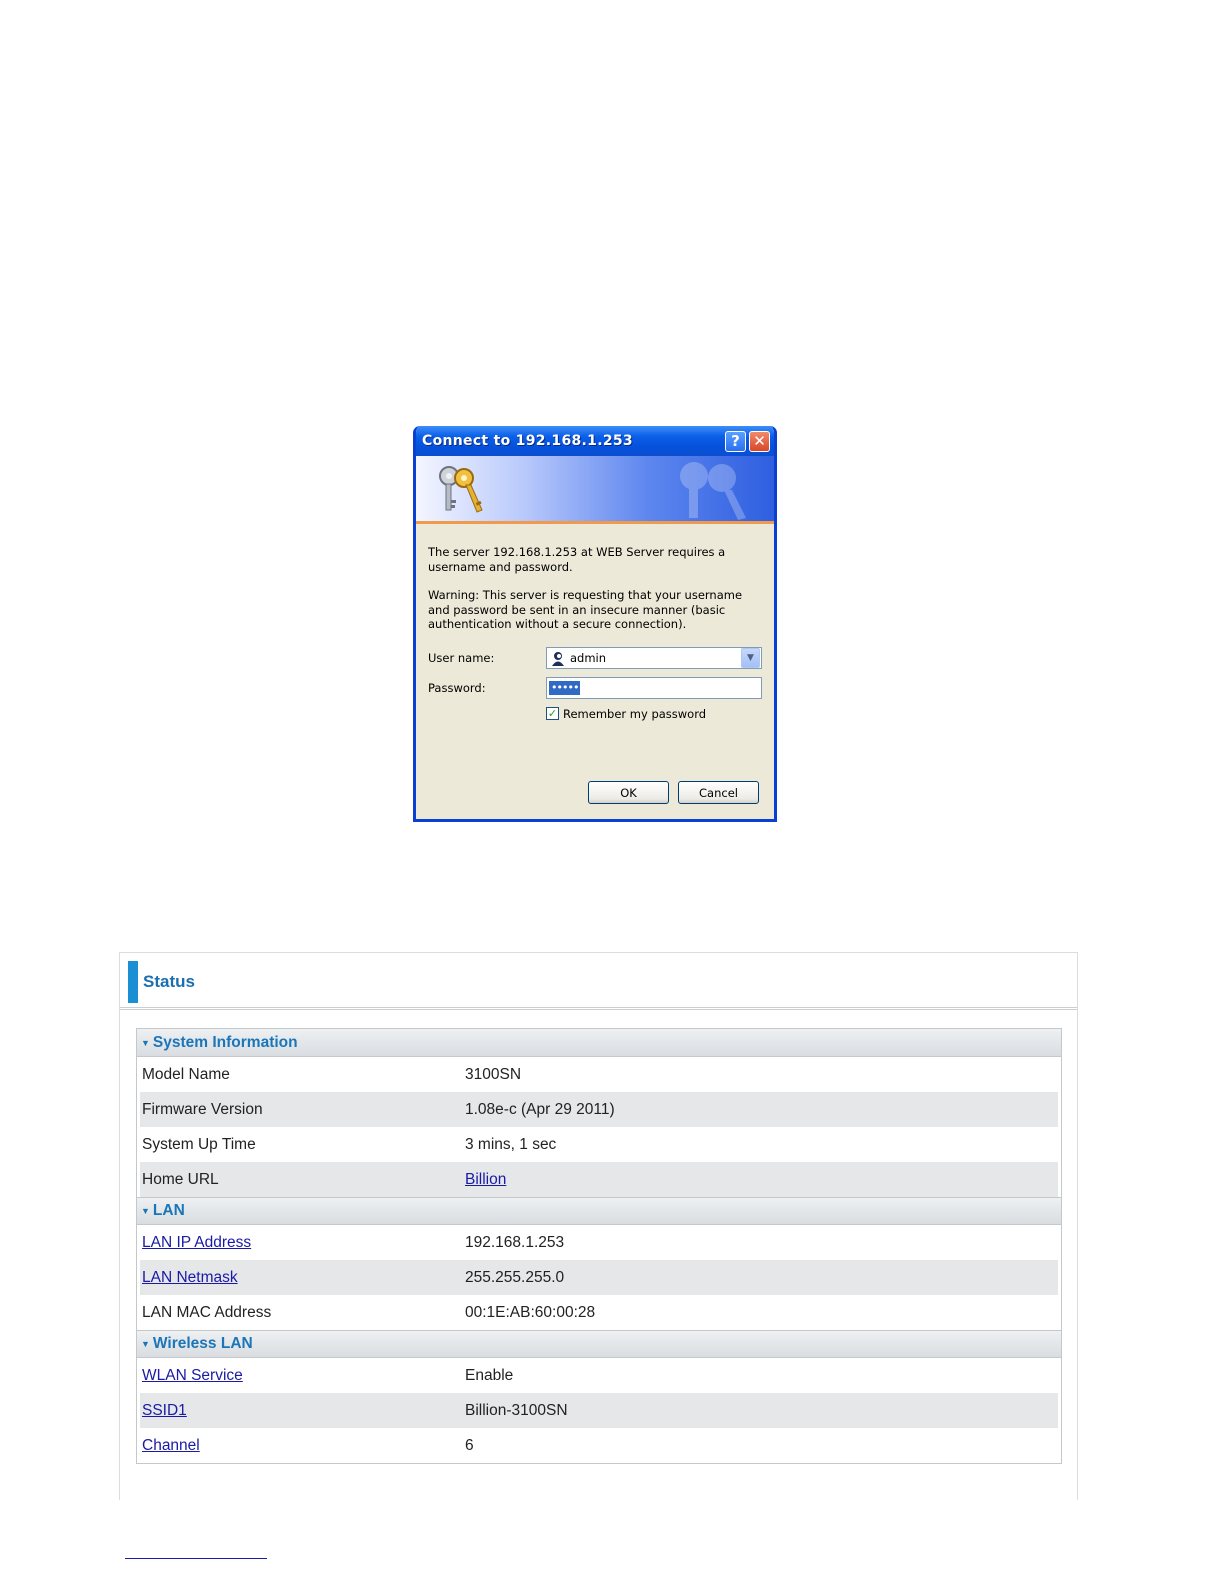 This screenshot has height=1584, width=1224. Describe the element at coordinates (558, 658) in the screenshot. I see `user-icon` at that location.